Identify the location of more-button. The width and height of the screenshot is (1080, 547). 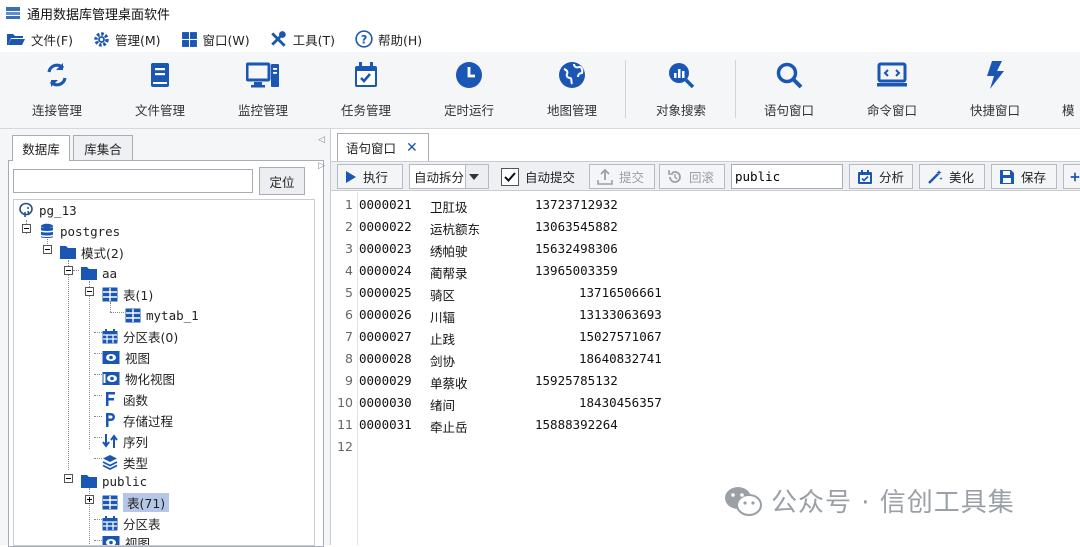
(1071, 176).